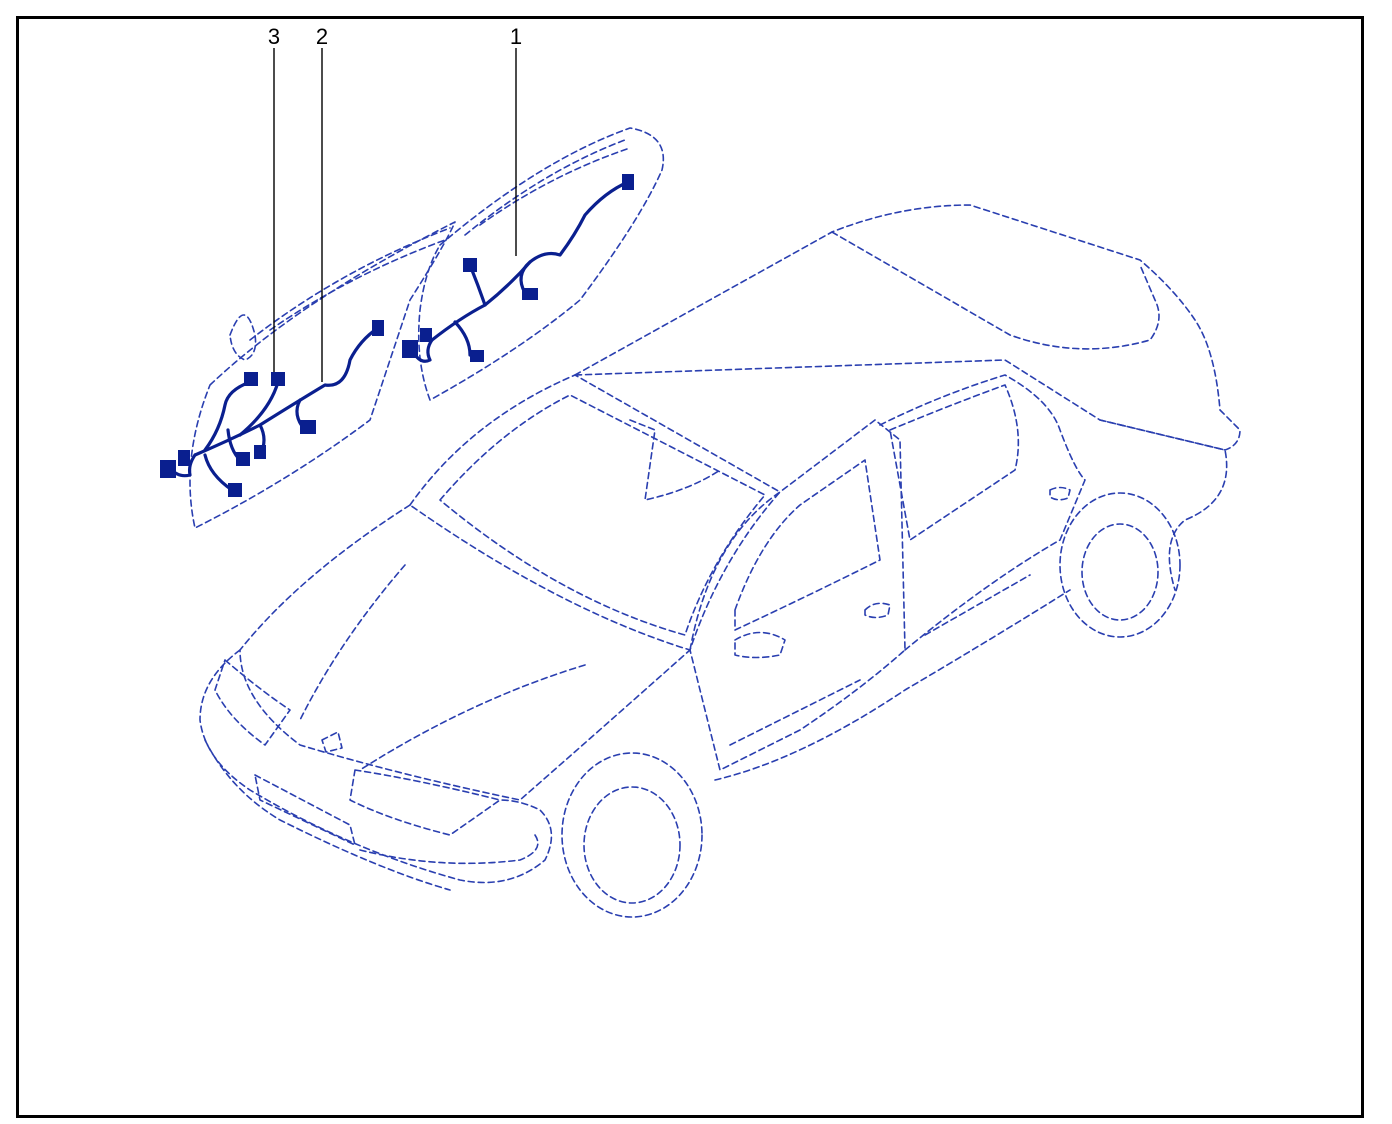 The width and height of the screenshot is (1392, 1124). What do you see at coordinates (516, 36) in the screenshot?
I see `callout-label: 1` at bounding box center [516, 36].